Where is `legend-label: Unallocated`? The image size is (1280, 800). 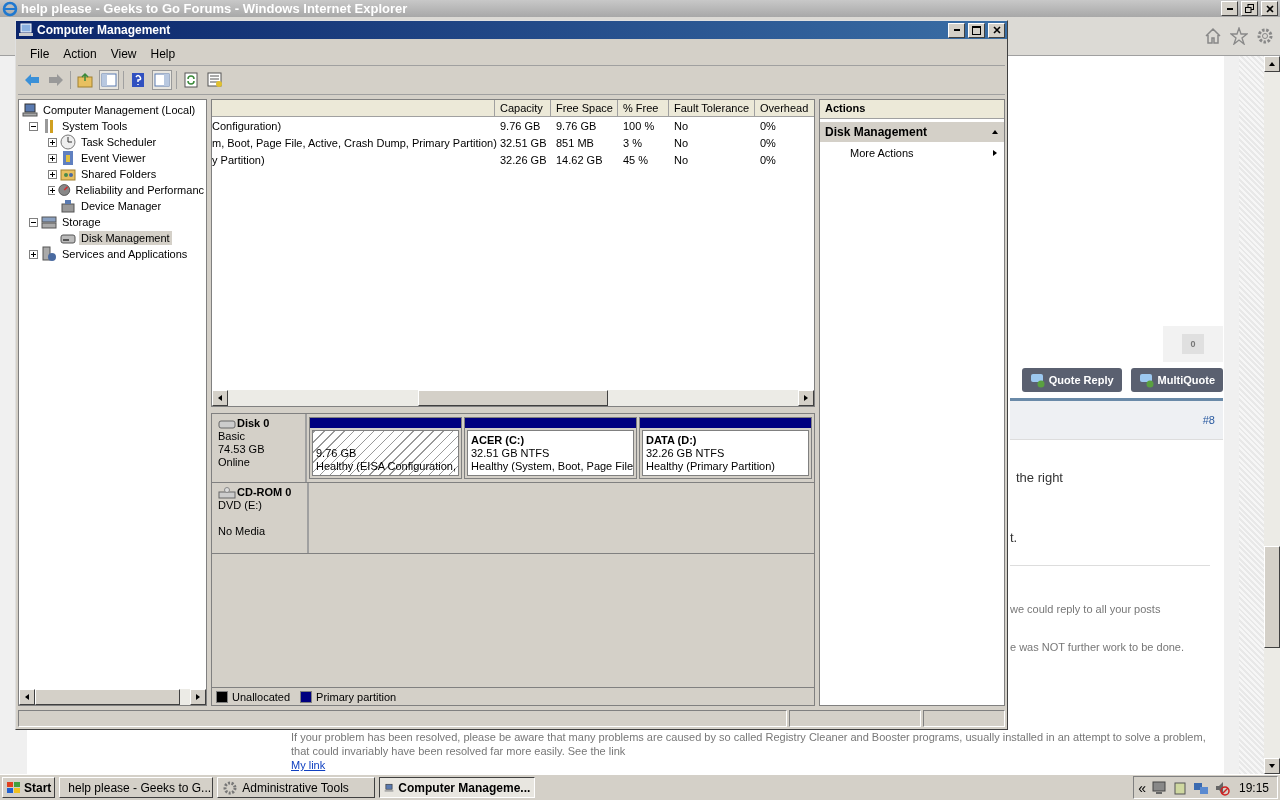 legend-label: Unallocated is located at coordinates (261, 696).